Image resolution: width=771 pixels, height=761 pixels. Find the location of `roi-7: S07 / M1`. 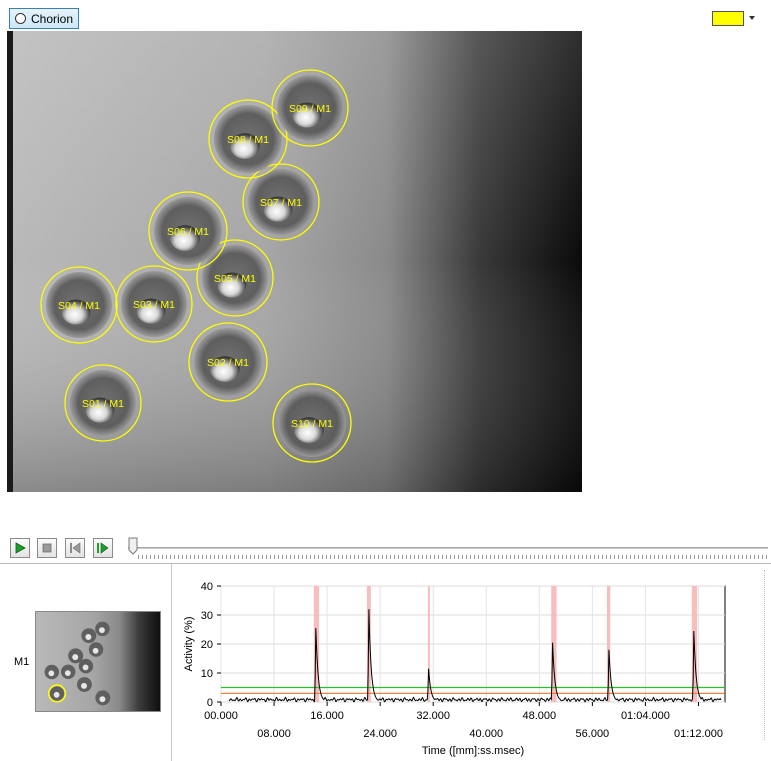

roi-7: S07 / M1 is located at coordinates (281, 202).